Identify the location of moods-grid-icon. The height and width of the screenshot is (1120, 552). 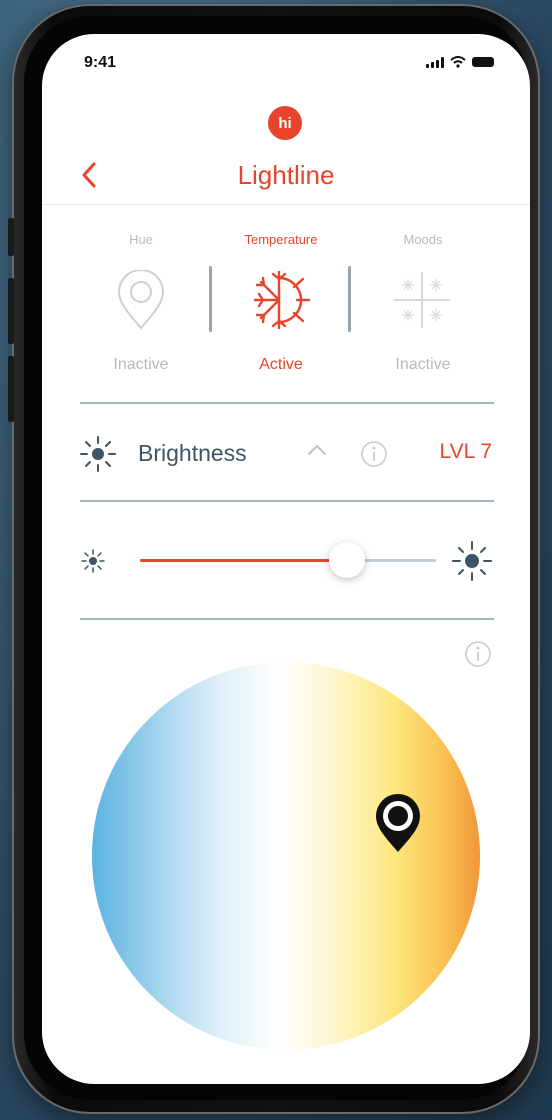
(422, 300).